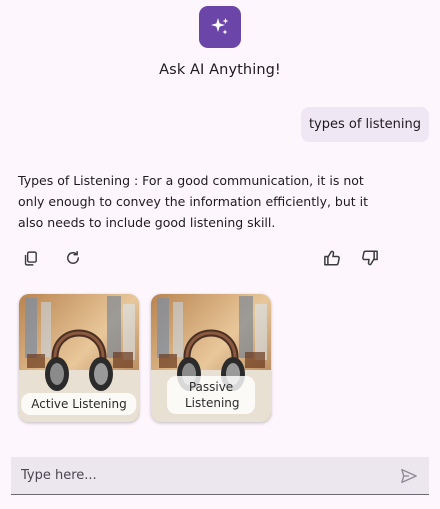 This screenshot has height=509, width=440. I want to click on message-input, so click(202, 475).